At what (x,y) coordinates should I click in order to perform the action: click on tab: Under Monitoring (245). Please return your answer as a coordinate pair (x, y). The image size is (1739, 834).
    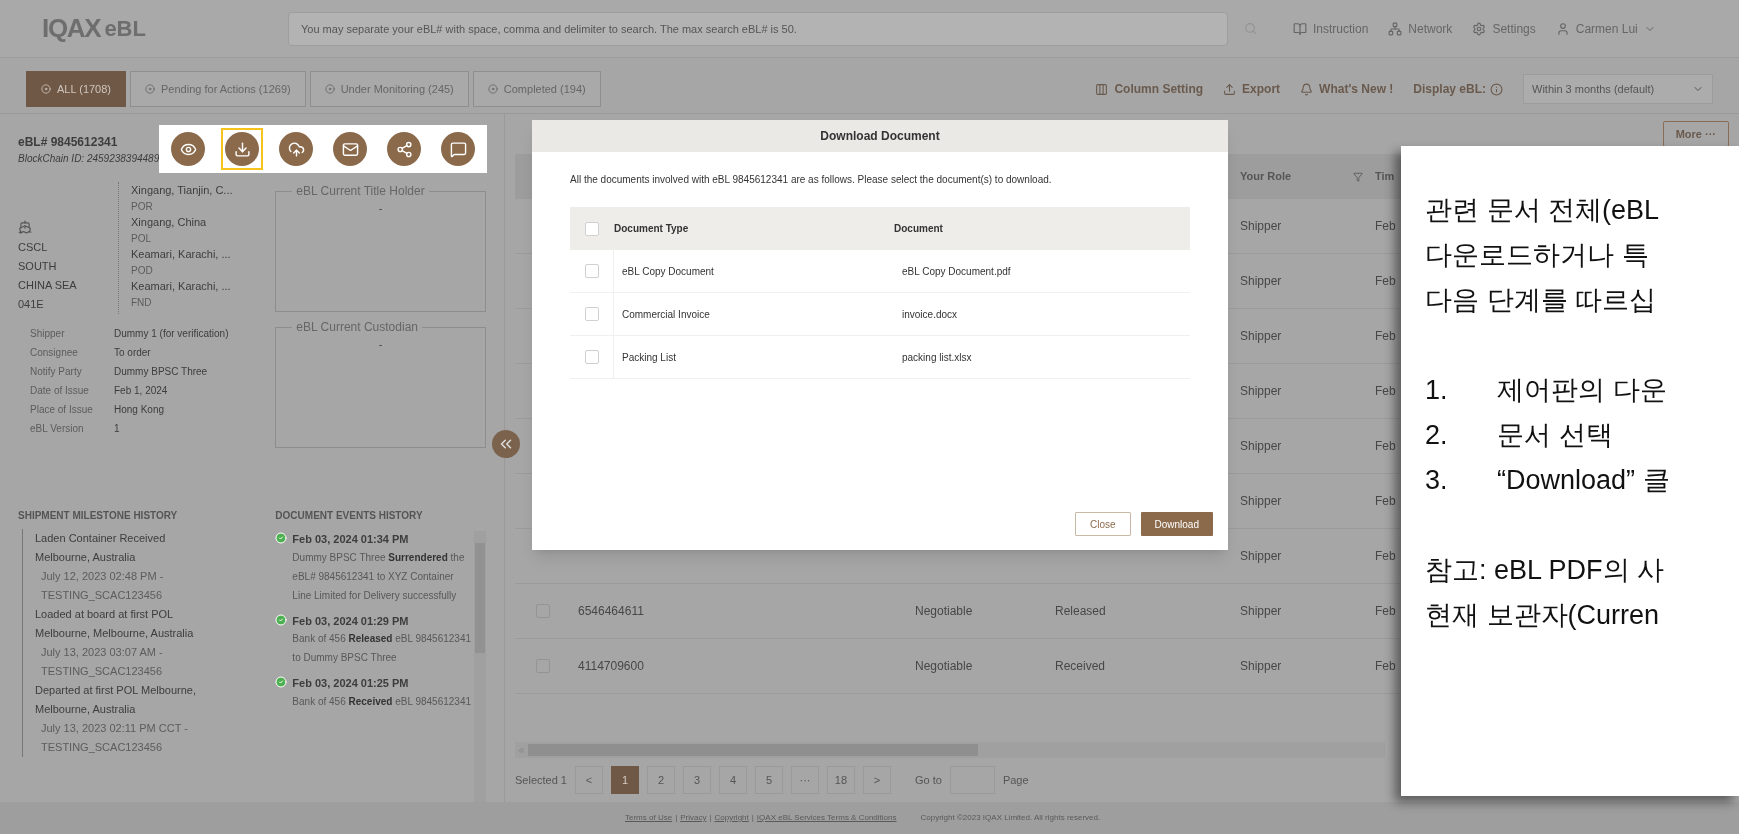
    Looking at the image, I should click on (389, 89).